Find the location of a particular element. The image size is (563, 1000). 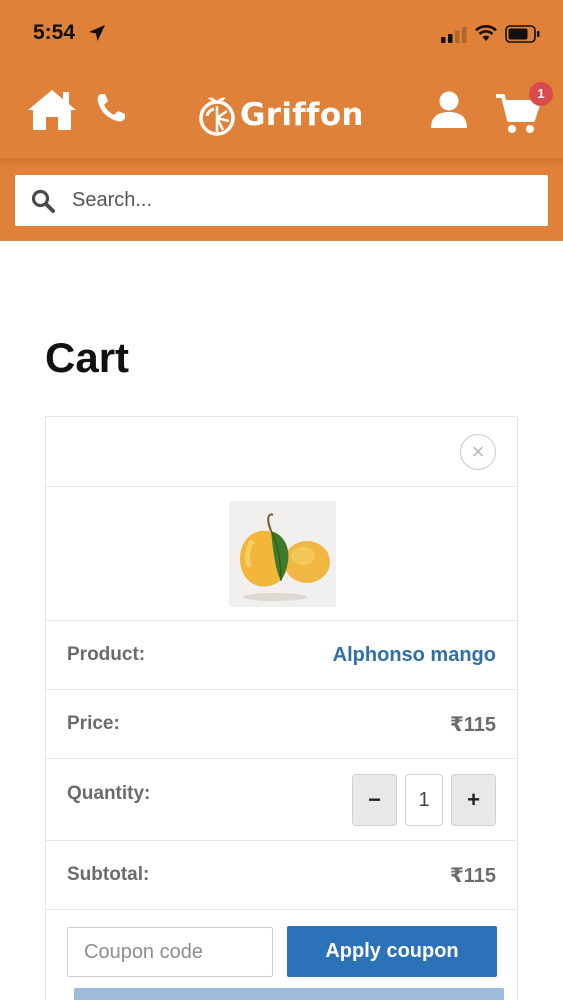

subtotal-value: ₹115 is located at coordinates (472, 875).